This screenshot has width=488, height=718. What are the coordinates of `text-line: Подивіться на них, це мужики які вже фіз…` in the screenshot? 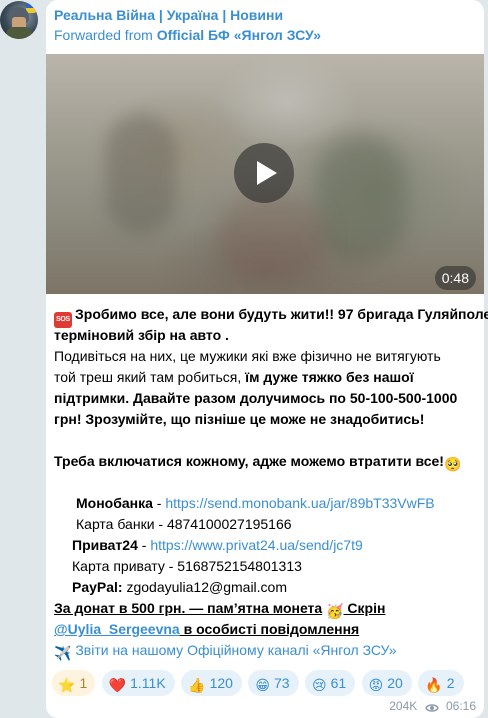 It's located at (247, 356).